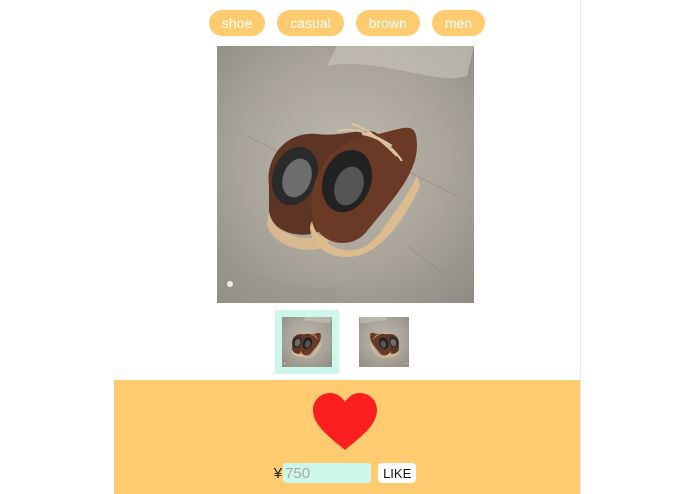 The height and width of the screenshot is (494, 695). What do you see at coordinates (397, 473) in the screenshot?
I see `like-button: LIKE` at bounding box center [397, 473].